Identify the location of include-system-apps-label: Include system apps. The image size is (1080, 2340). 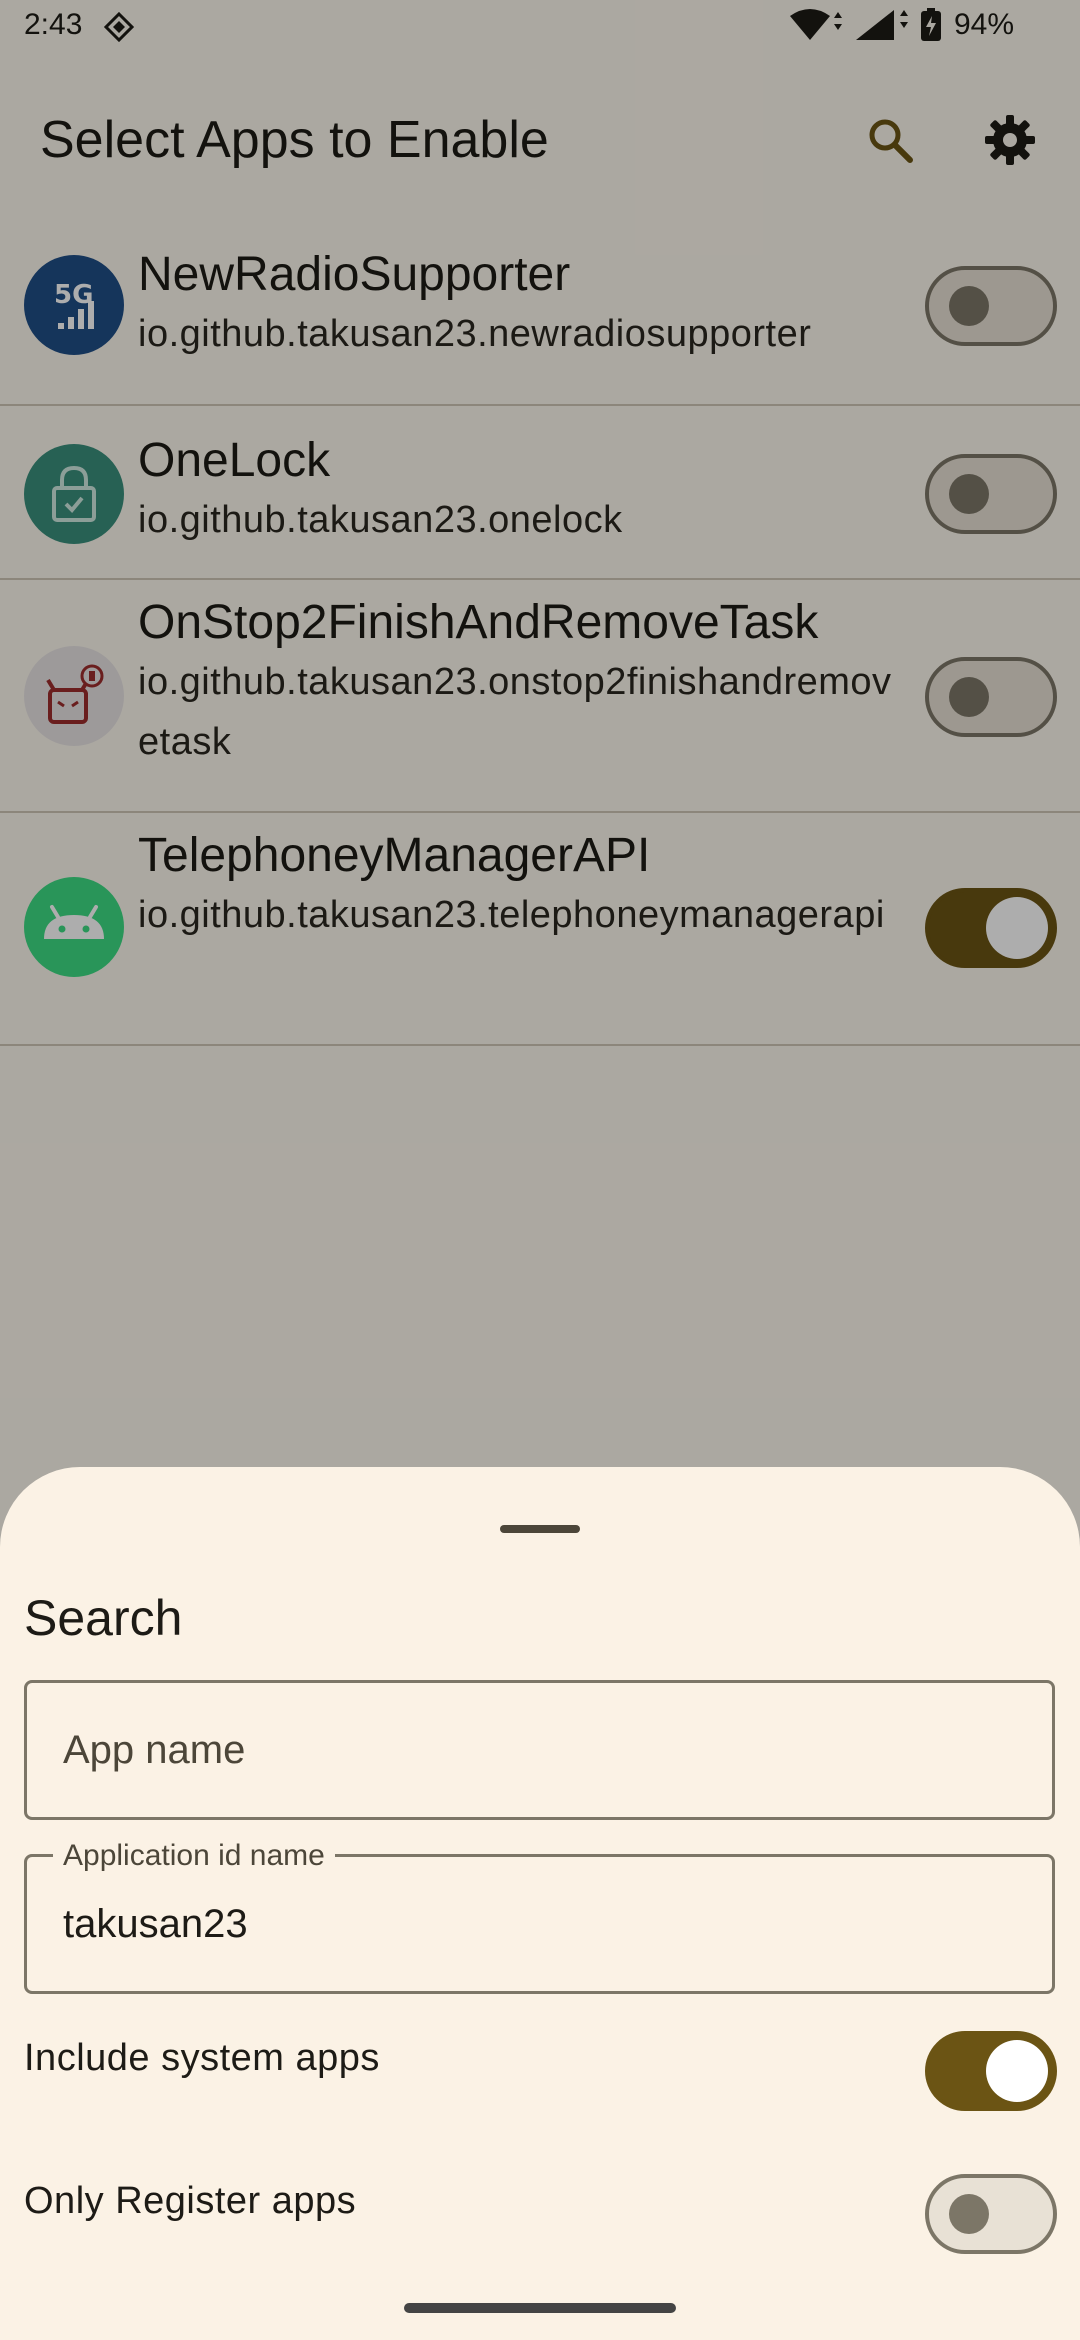
(202, 2058).